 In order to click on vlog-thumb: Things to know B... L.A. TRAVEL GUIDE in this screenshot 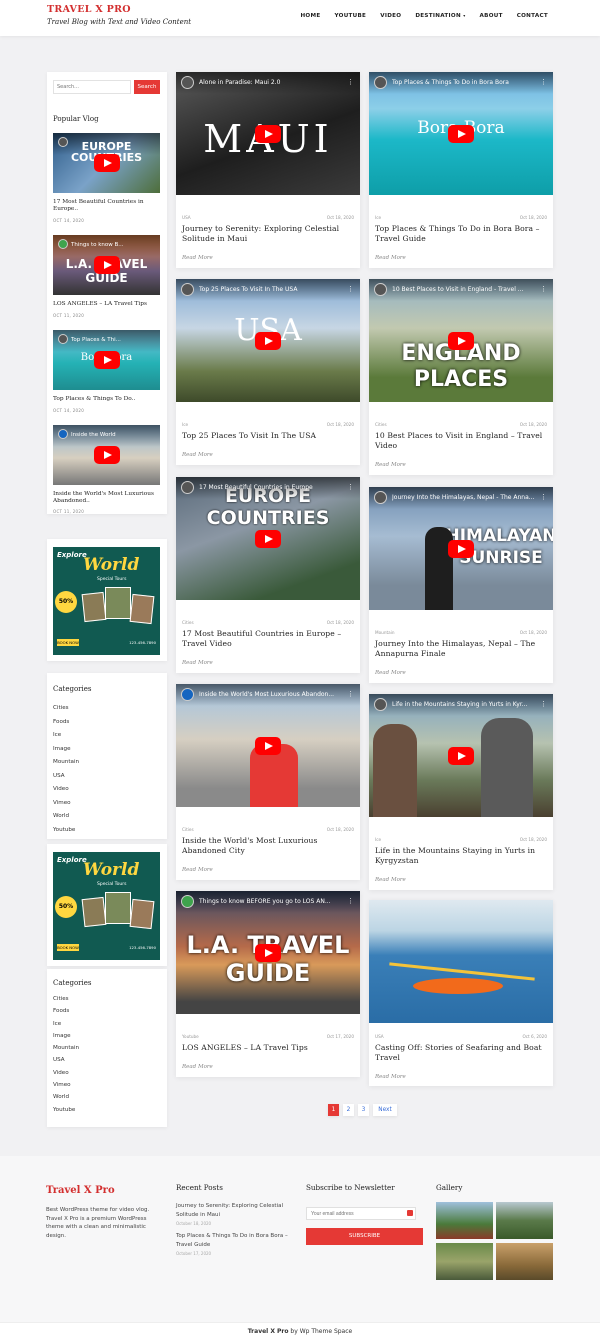, I will do `click(106, 265)`.